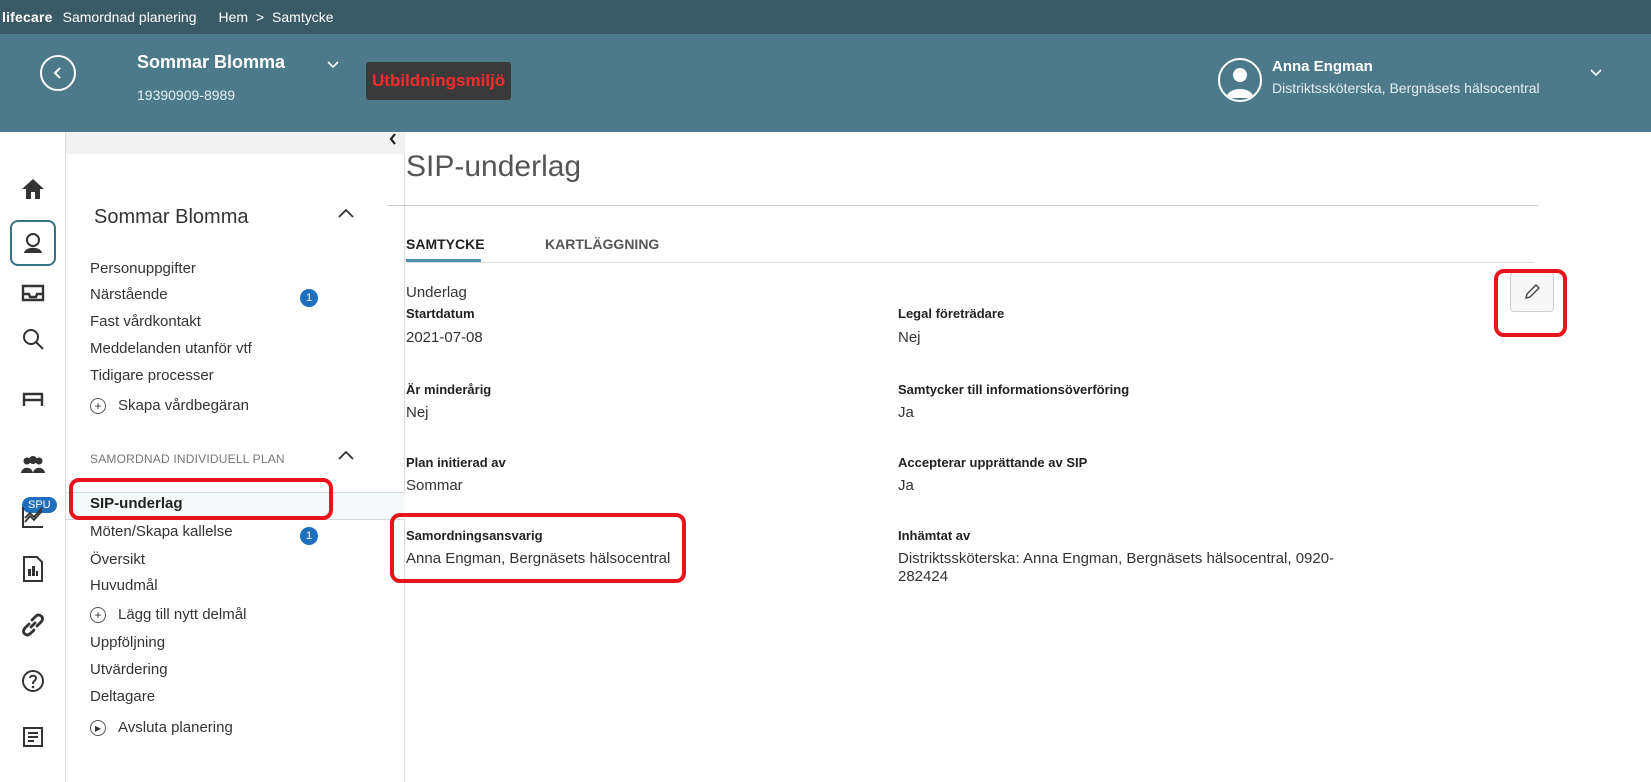 This screenshot has height=782, width=1651. Describe the element at coordinates (211, 62) in the screenshot. I see `patient-name: Sommar Blomma` at that location.